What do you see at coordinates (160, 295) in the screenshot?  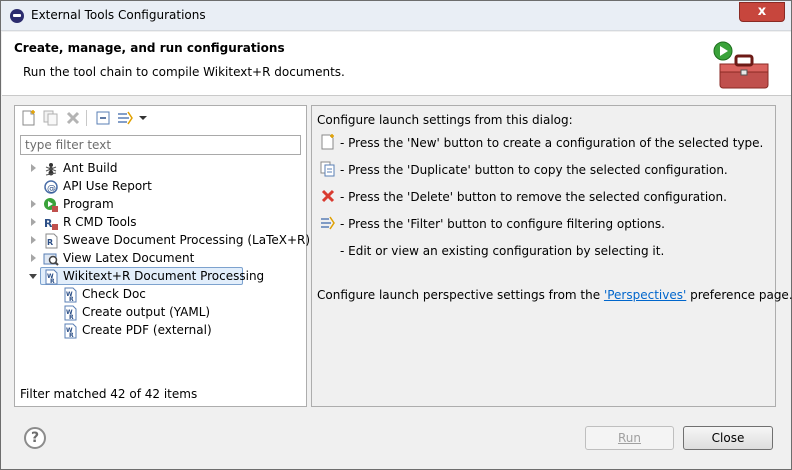 I see `tree-item-check-doc: W R Check Doc` at bounding box center [160, 295].